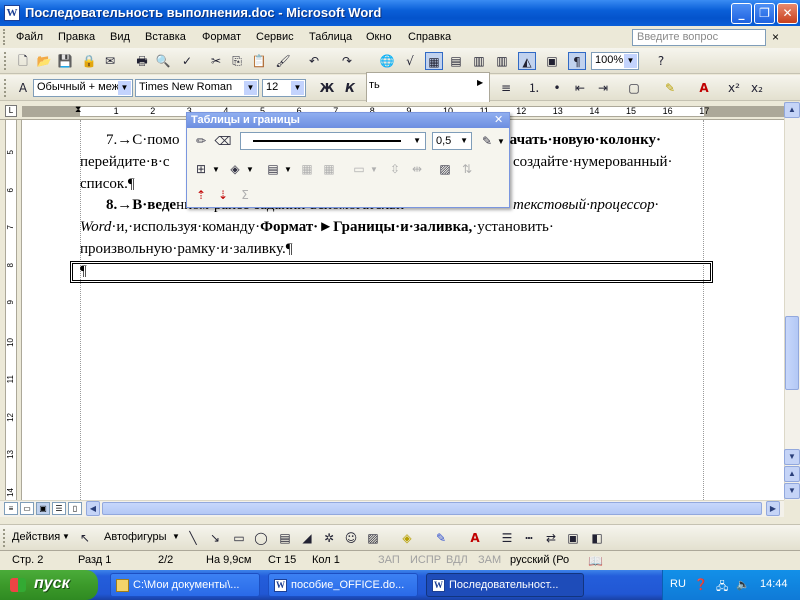 The image size is (800, 600). What do you see at coordinates (457, 560) in the screenshot?
I see `status-extend: ВДЛ` at bounding box center [457, 560].